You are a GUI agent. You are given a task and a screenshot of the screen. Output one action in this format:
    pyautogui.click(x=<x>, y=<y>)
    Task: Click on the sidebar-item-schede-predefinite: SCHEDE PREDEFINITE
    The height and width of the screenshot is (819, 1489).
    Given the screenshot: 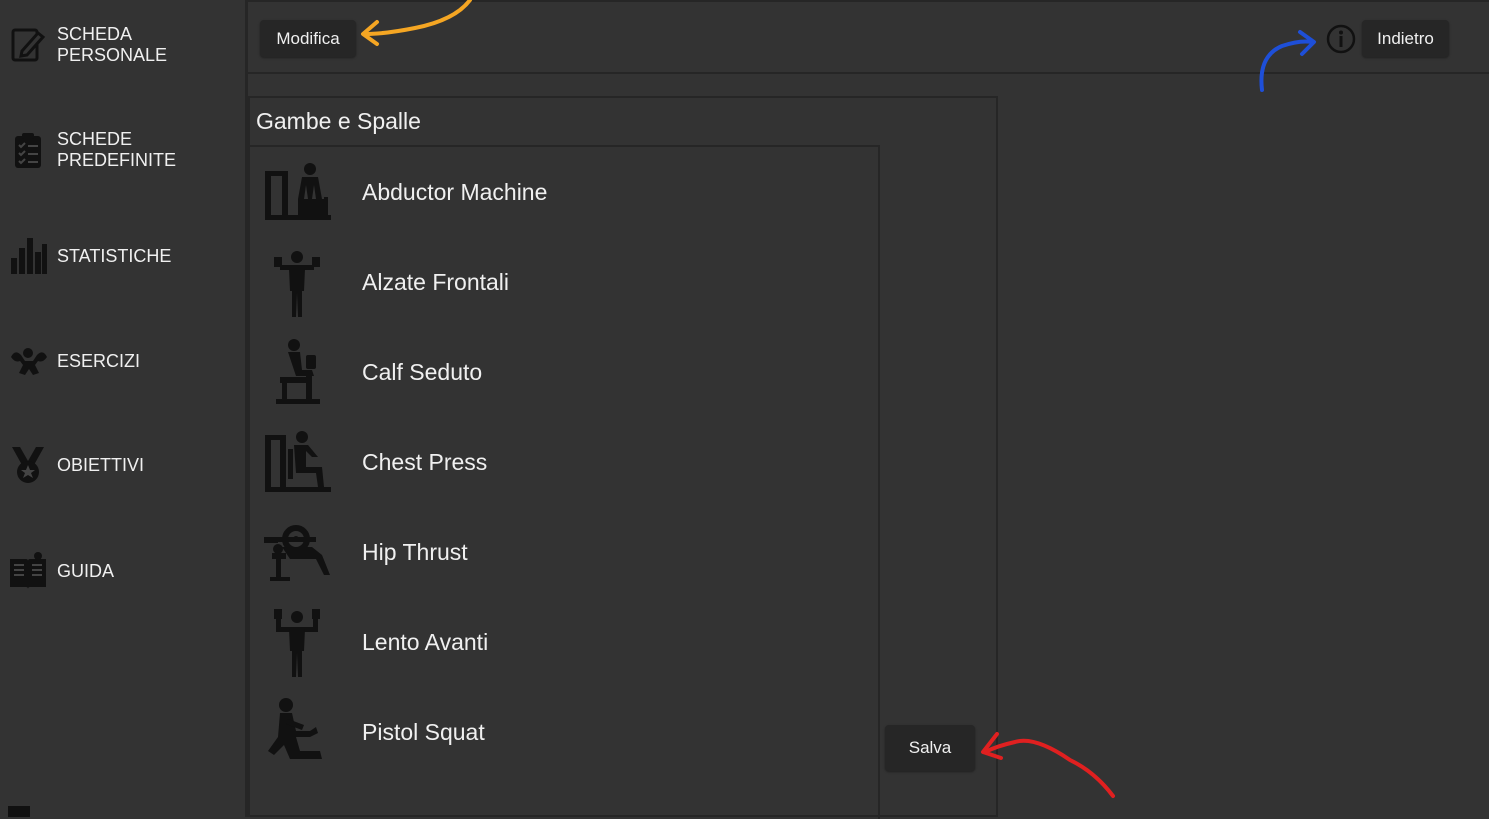 What is the action you would take?
    pyautogui.click(x=122, y=150)
    